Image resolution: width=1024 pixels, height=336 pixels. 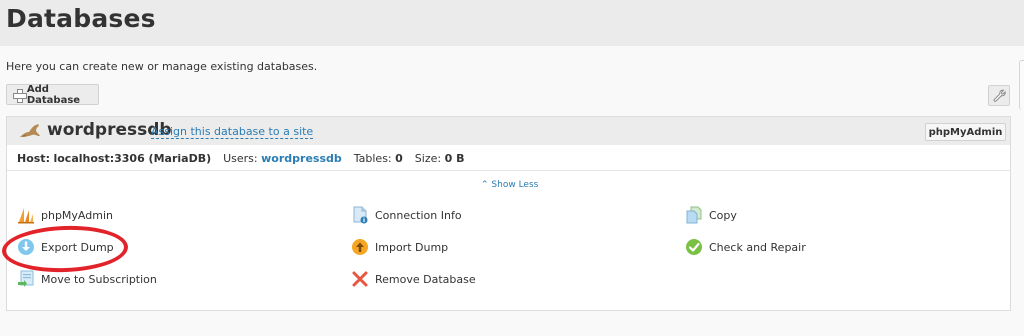 I want to click on action-check-repair: Check and Repair, so click(x=745, y=247).